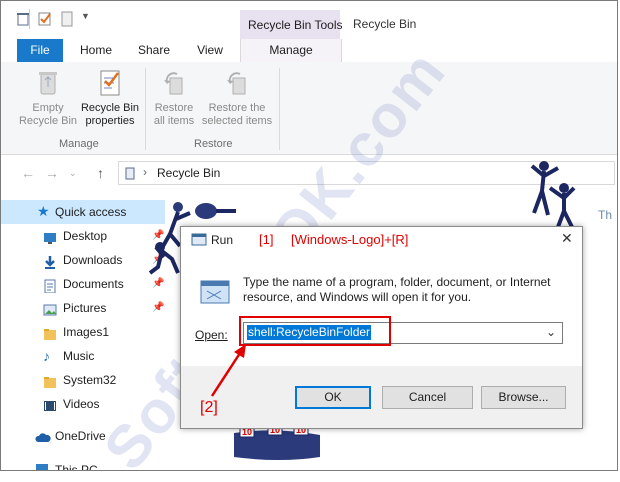 The image size is (620, 482). I want to click on cloud-icon, so click(43, 436).